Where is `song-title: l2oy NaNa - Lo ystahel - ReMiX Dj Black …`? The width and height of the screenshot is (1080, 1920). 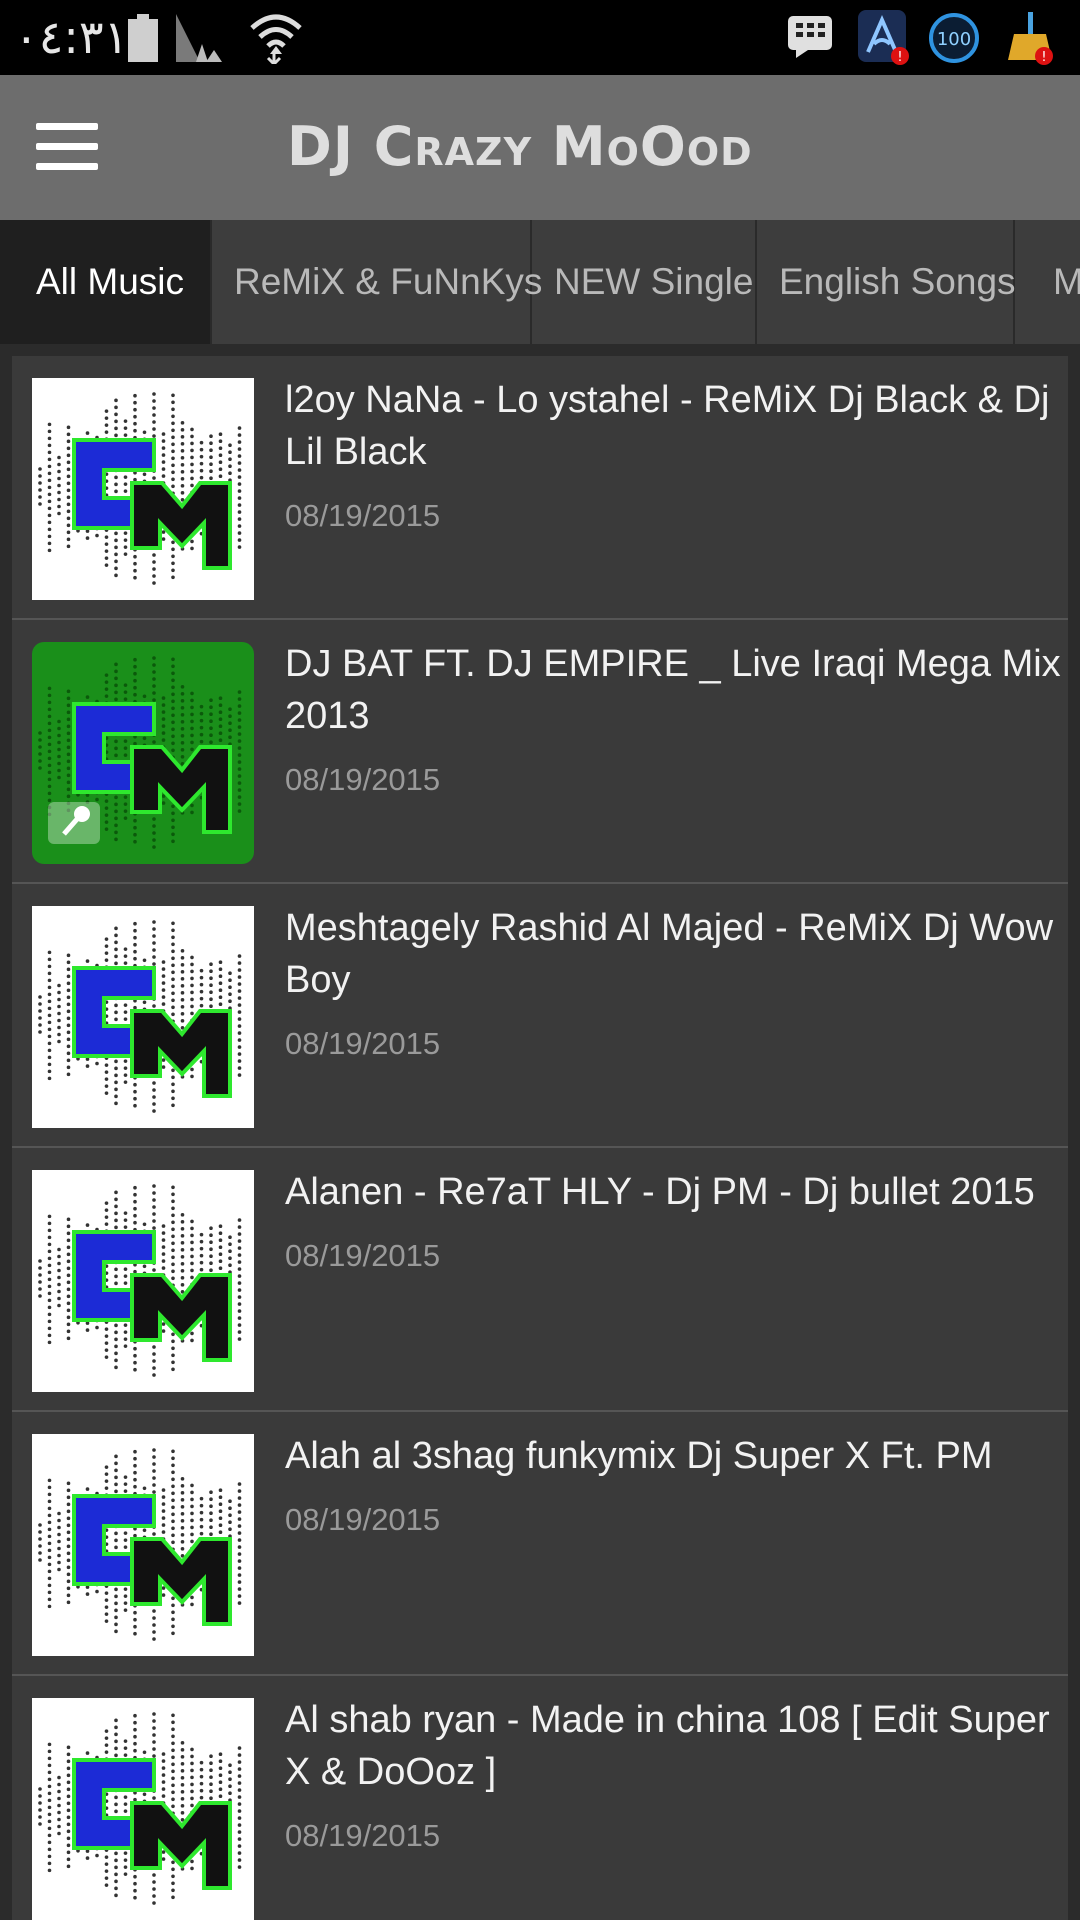
song-title: l2oy NaNa - Lo ystahel - ReMiX Dj Black … is located at coordinates (667, 426).